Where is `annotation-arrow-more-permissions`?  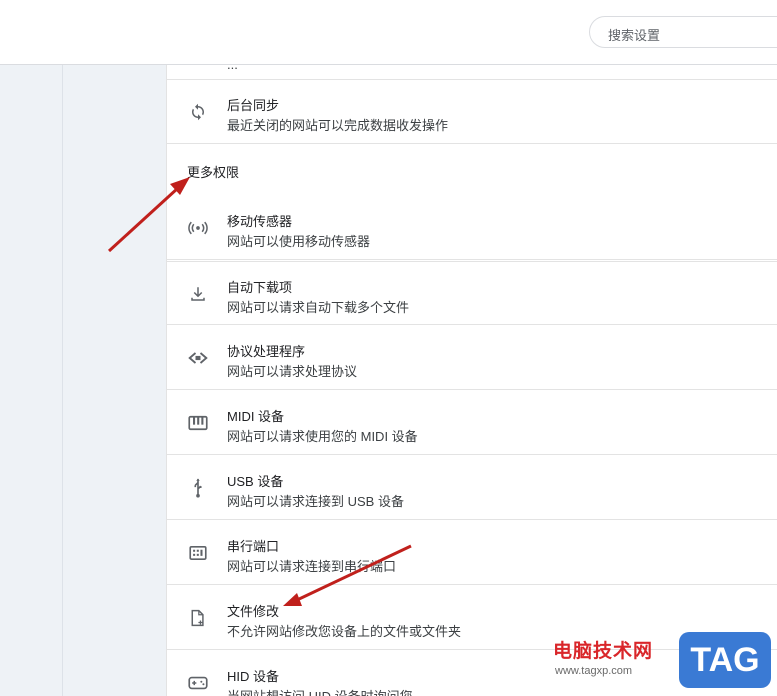 annotation-arrow-more-permissions is located at coordinates (148, 215).